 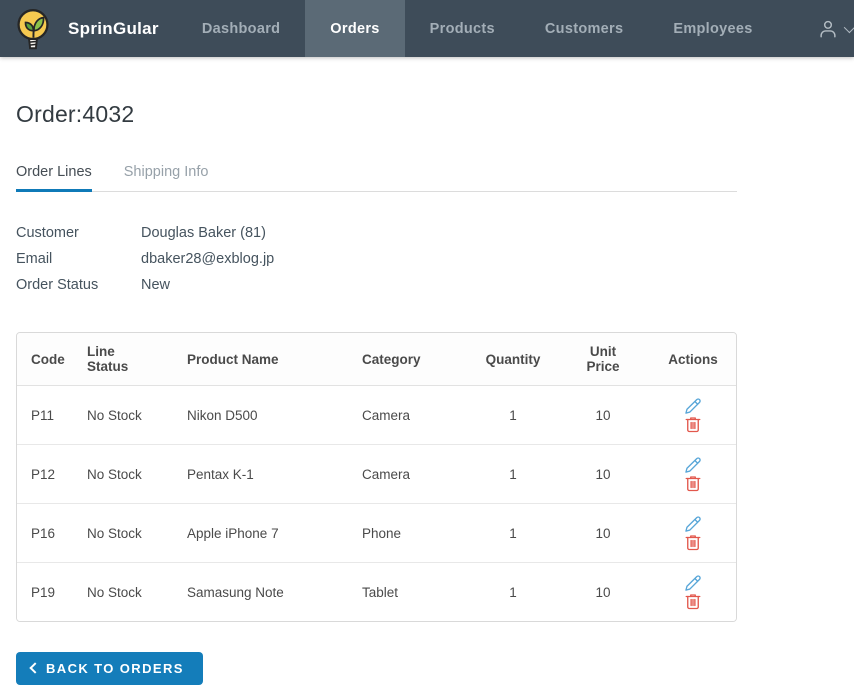 I want to click on brand-name: SprinGular, so click(x=113, y=28).